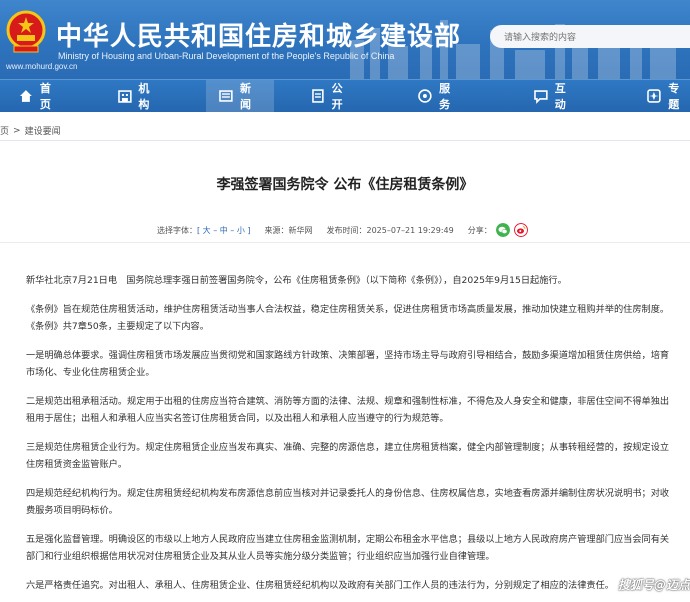 The image size is (690, 602). What do you see at coordinates (288, 230) in the screenshot?
I see `source-label: 来源：新华网` at bounding box center [288, 230].